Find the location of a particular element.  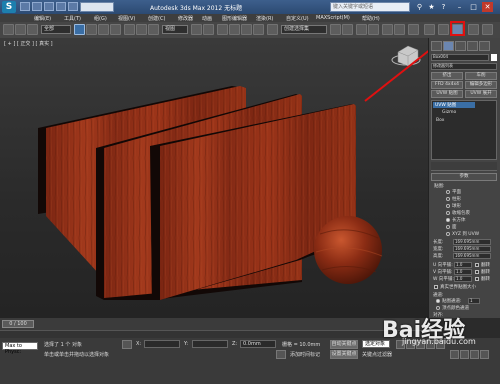

wood-sphere is located at coordinates (348, 250).